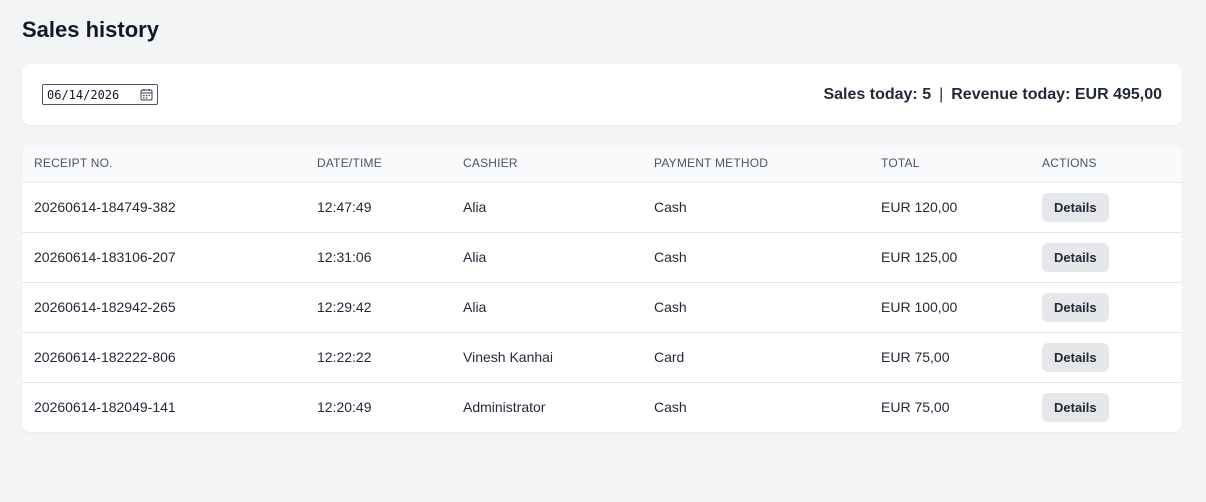 The image size is (1206, 502). What do you see at coordinates (919, 207) in the screenshot?
I see `total-cell: EUR 120,00` at bounding box center [919, 207].